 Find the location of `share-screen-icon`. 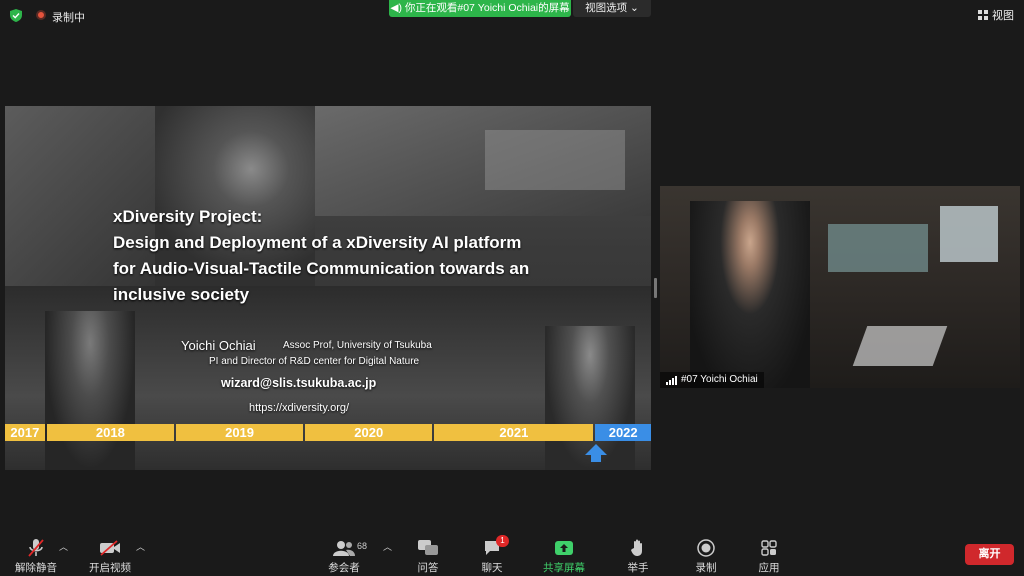

share-screen-icon is located at coordinates (564, 548).